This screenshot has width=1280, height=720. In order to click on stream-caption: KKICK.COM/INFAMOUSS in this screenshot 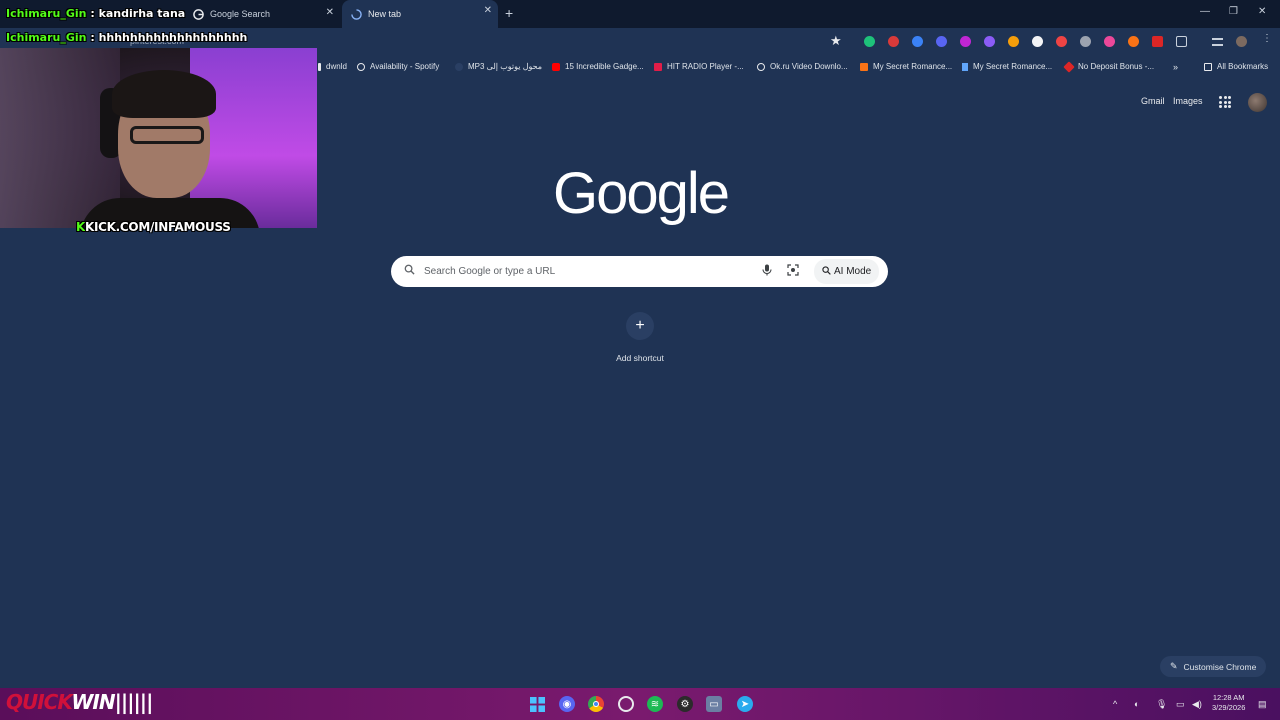, I will do `click(153, 227)`.